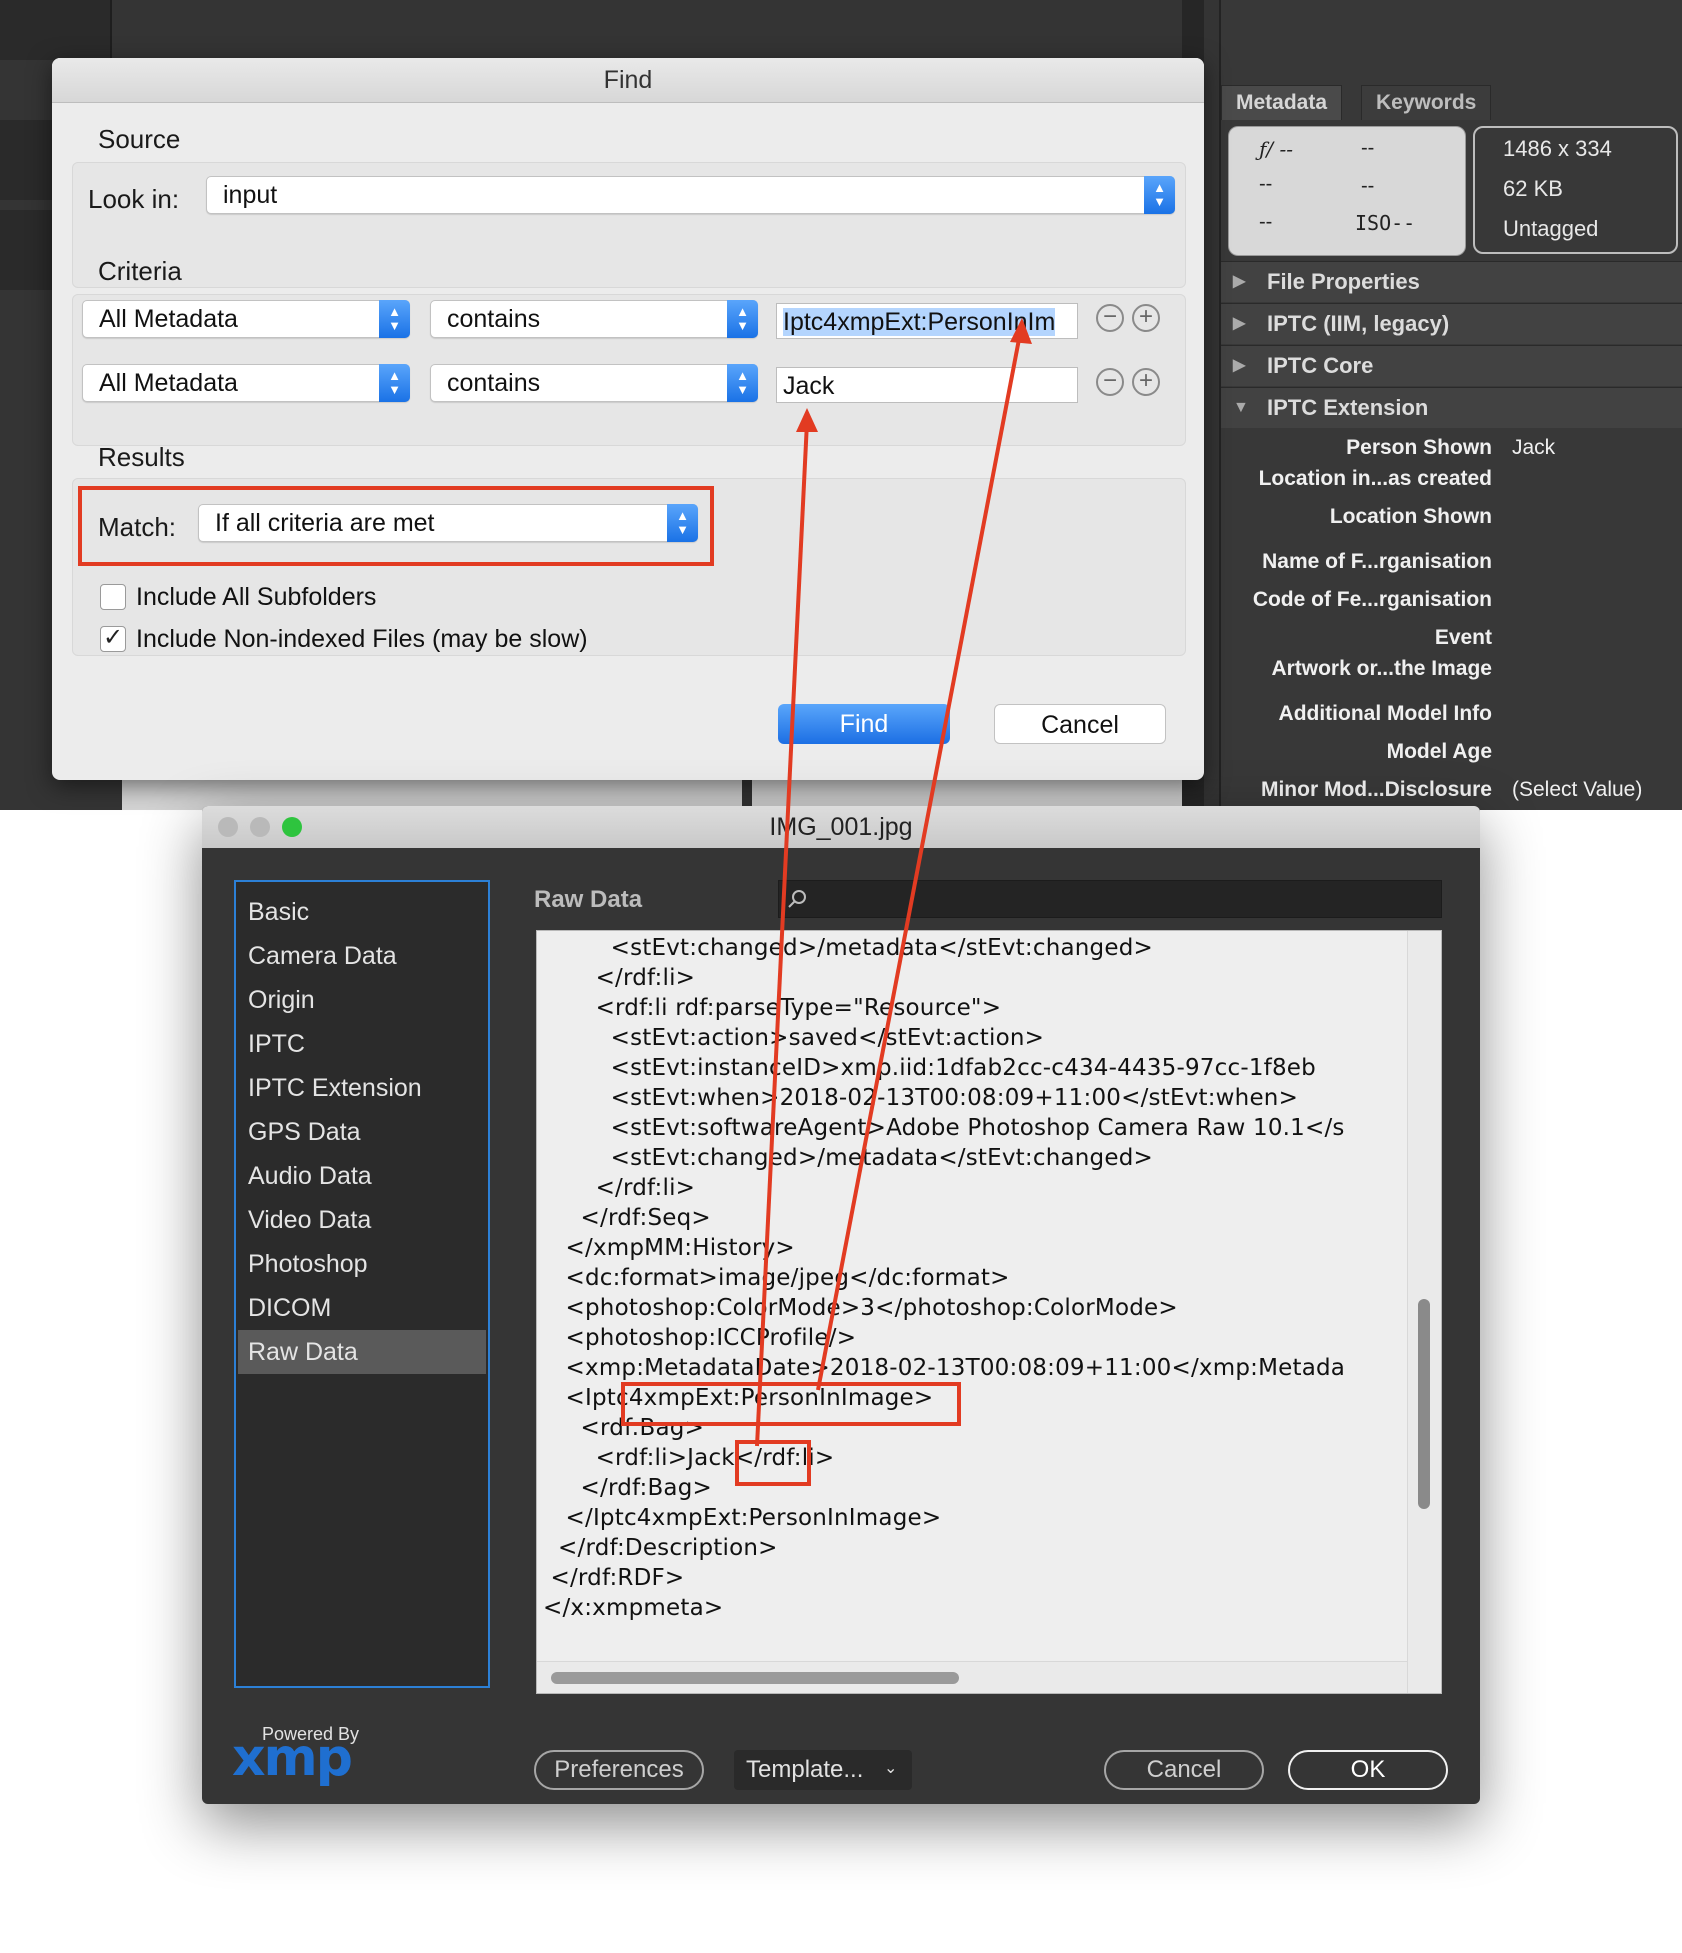  I want to click on annotation-arrows, so click(893, 882).